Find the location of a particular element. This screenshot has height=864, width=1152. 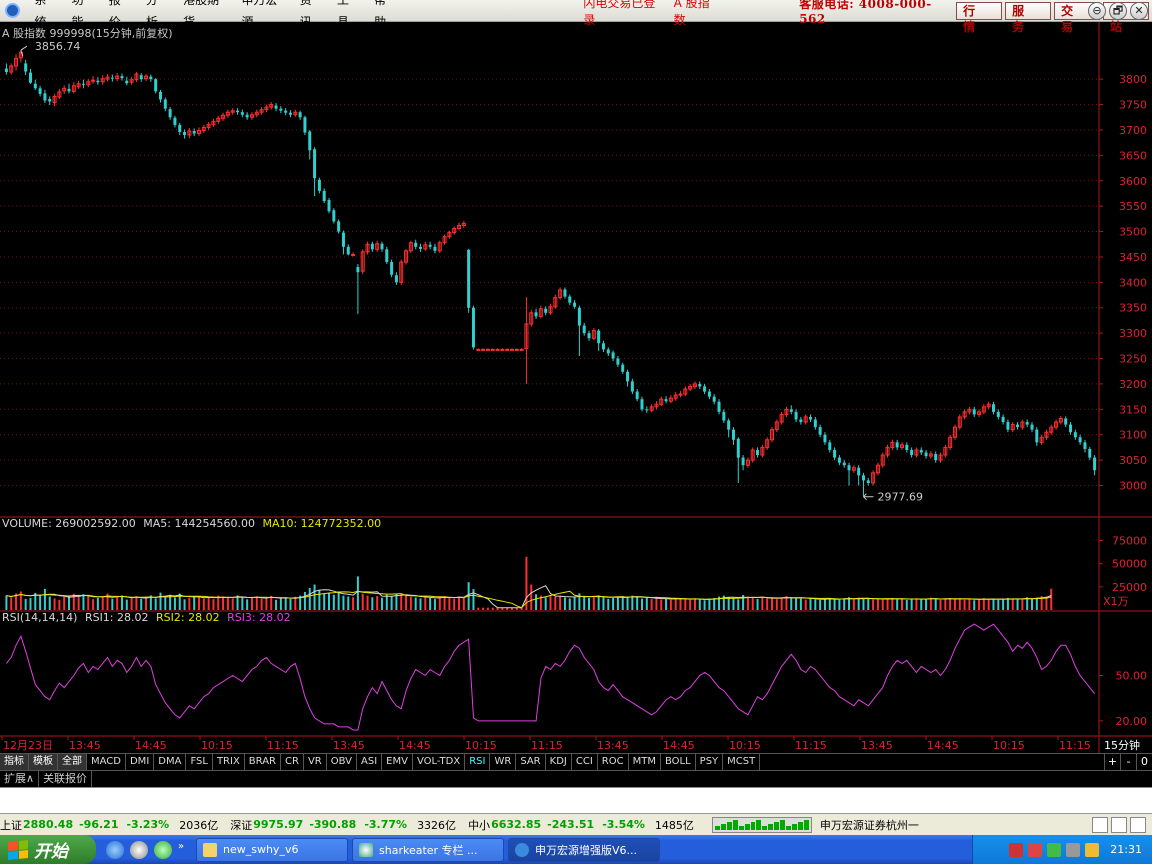

quick-launch: » is located at coordinates (149, 849).